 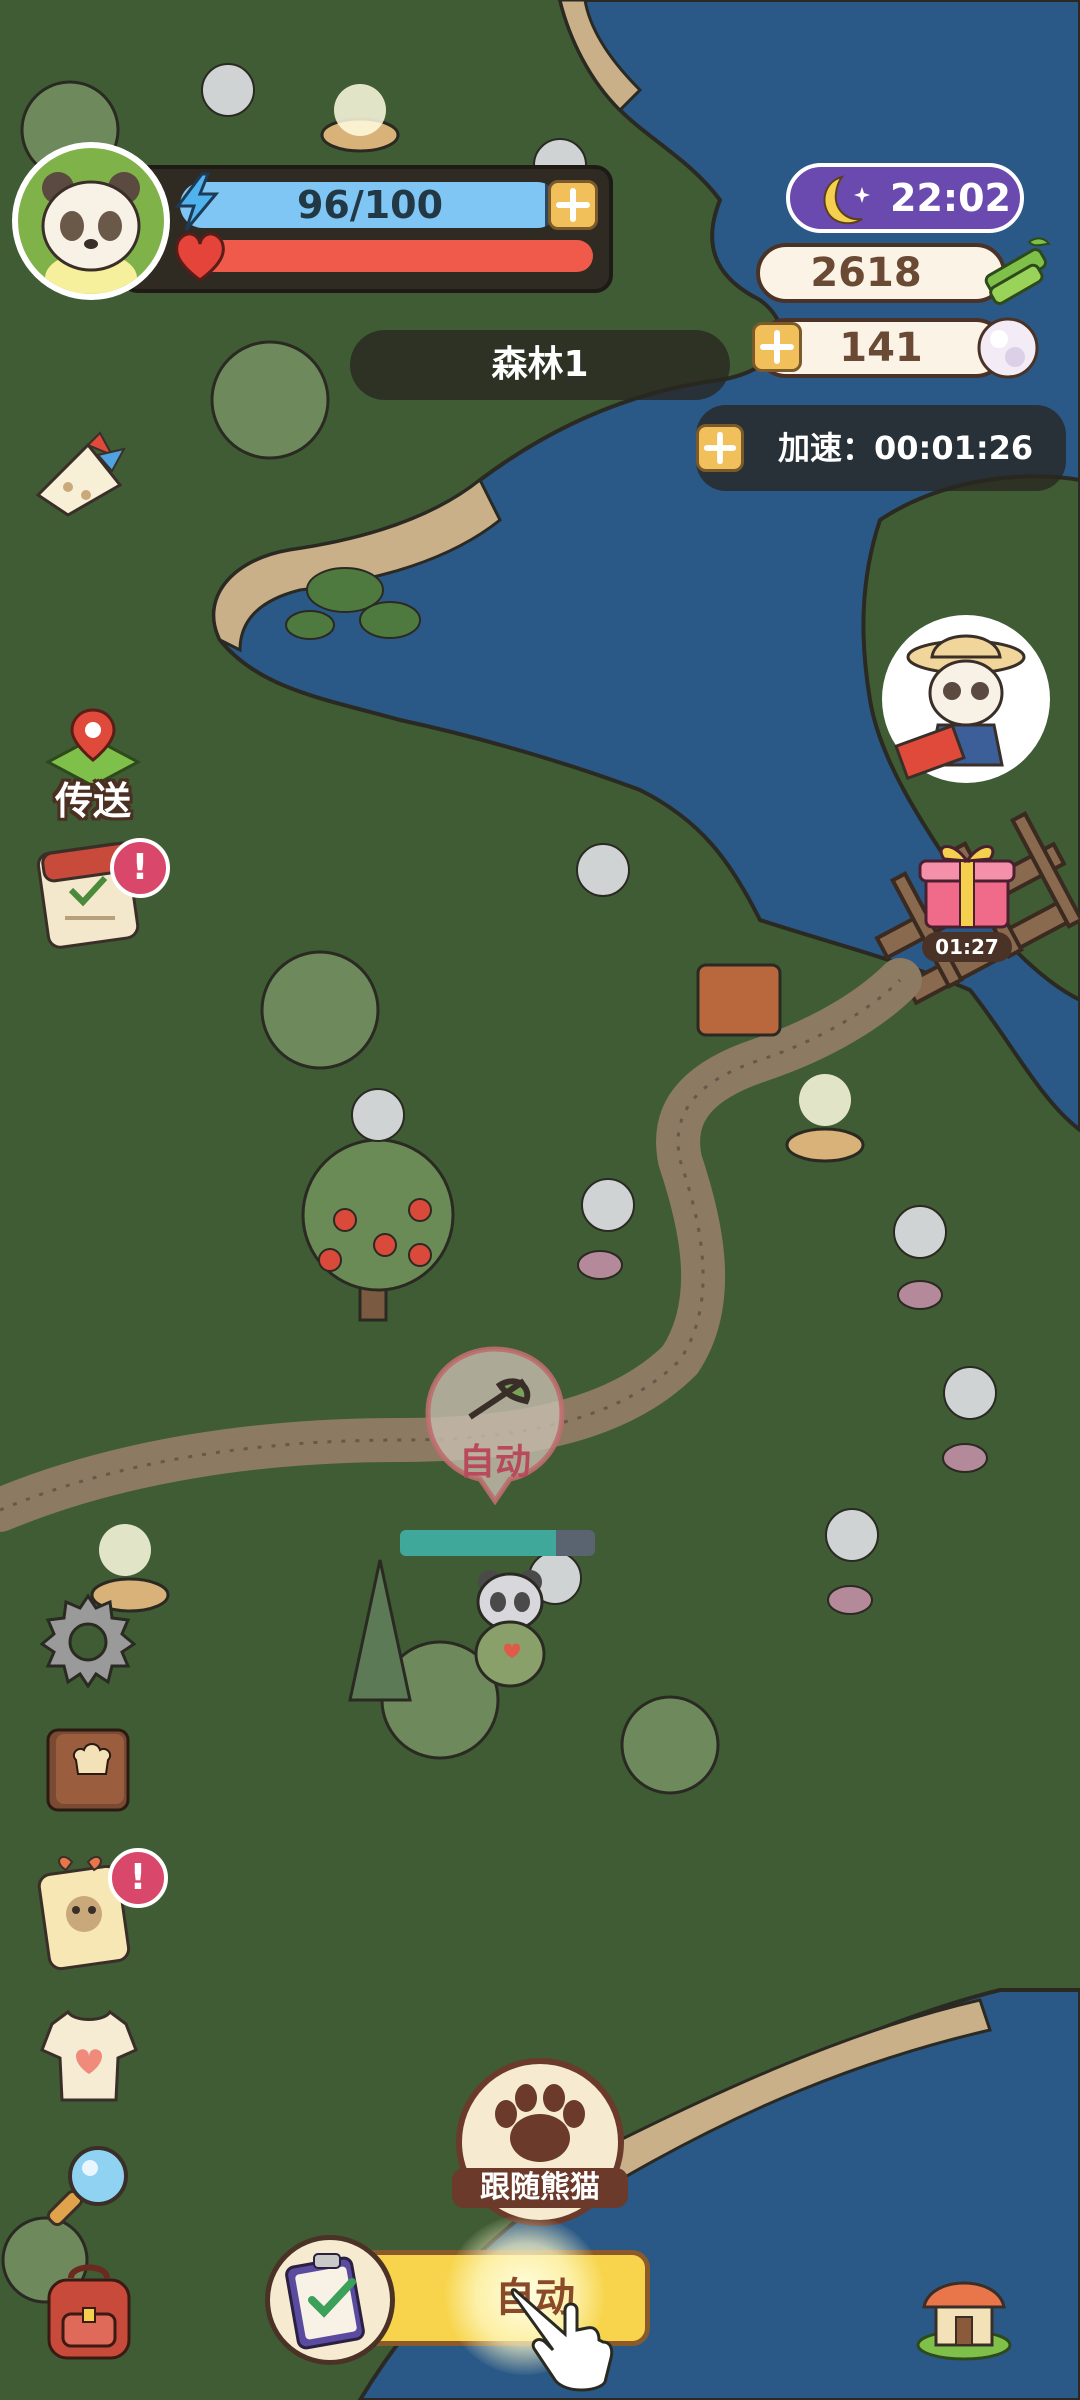 What do you see at coordinates (1008, 348) in the screenshot?
I see `pearl-icon` at bounding box center [1008, 348].